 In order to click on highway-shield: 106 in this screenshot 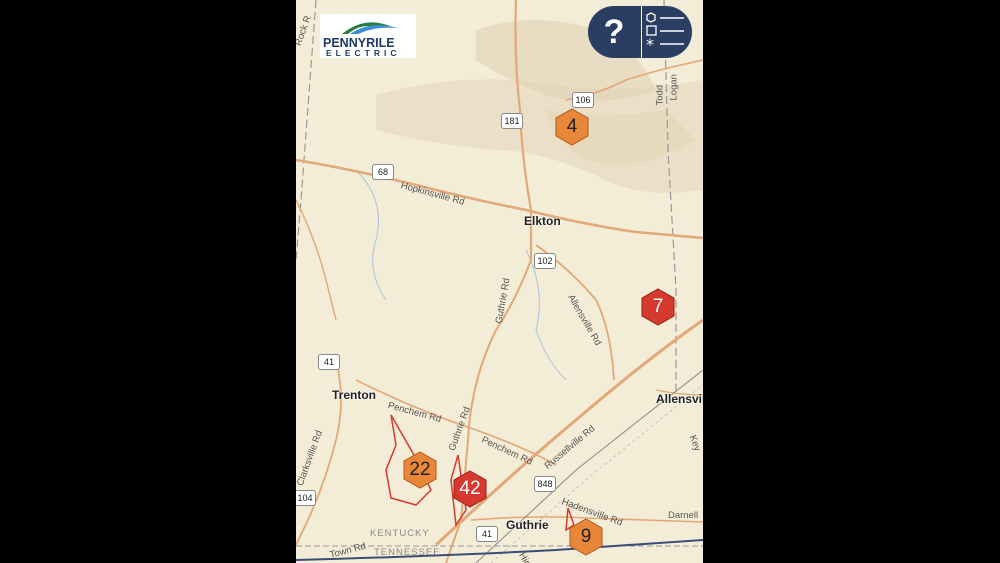, I will do `click(583, 100)`.